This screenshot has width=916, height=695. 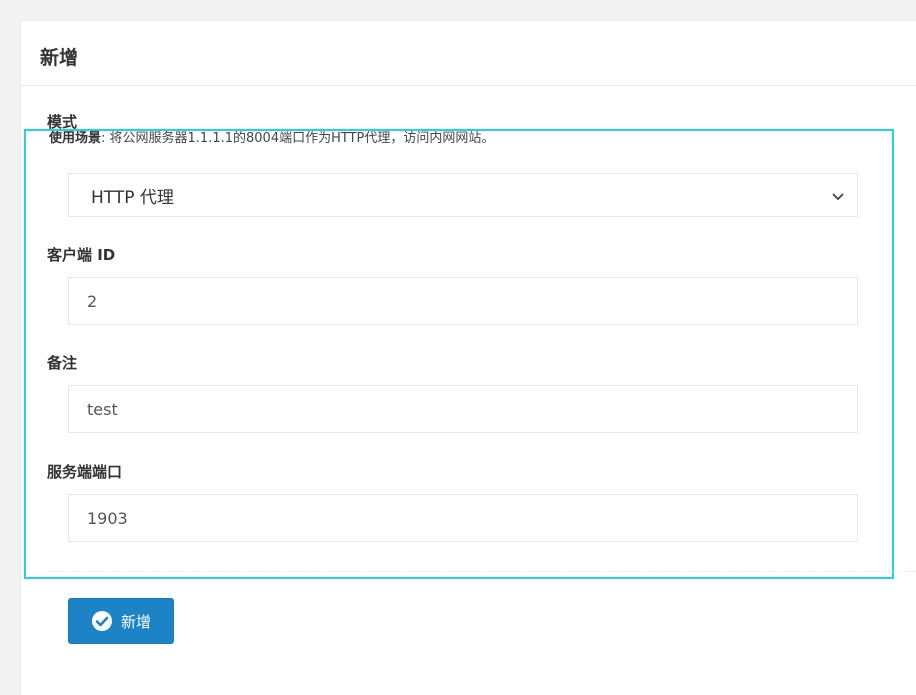 I want to click on server-port-input: 1903, so click(x=463, y=518).